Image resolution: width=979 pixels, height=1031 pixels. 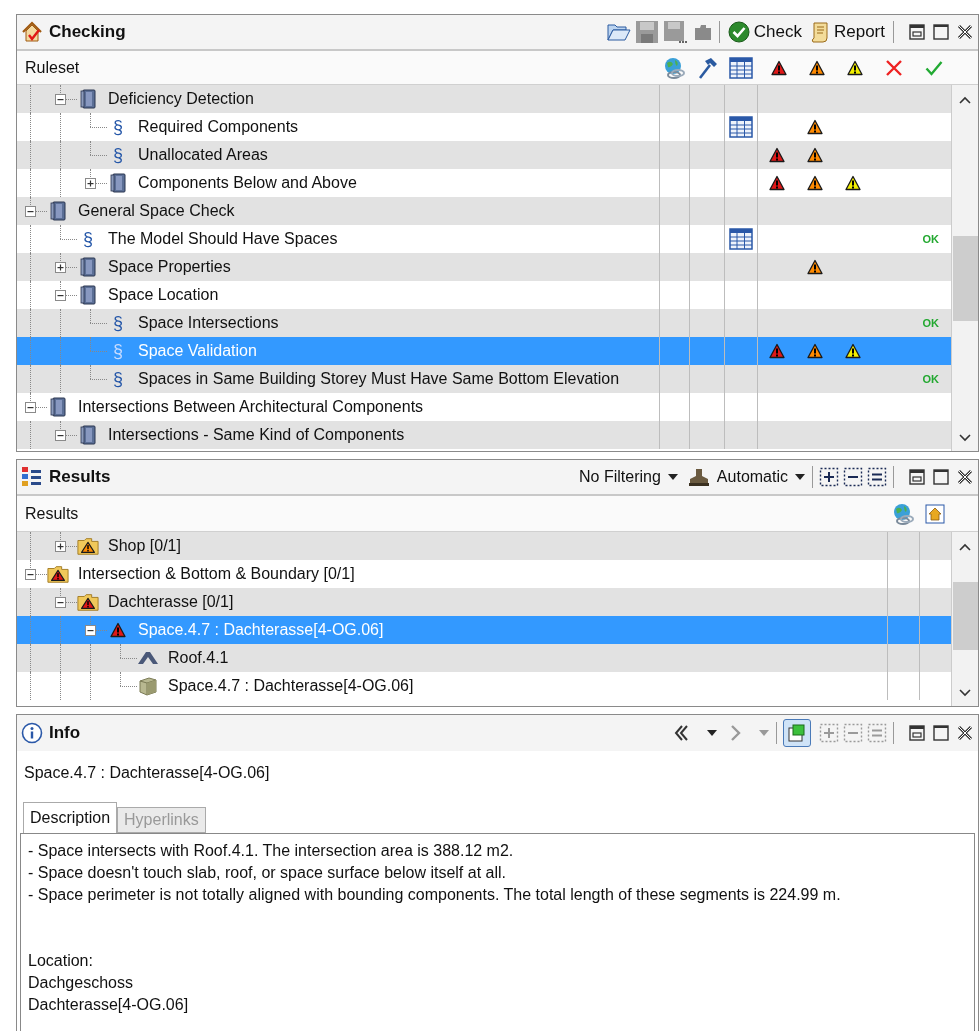 What do you see at coordinates (80, 477) in the screenshot?
I see `panel-title: Results` at bounding box center [80, 477].